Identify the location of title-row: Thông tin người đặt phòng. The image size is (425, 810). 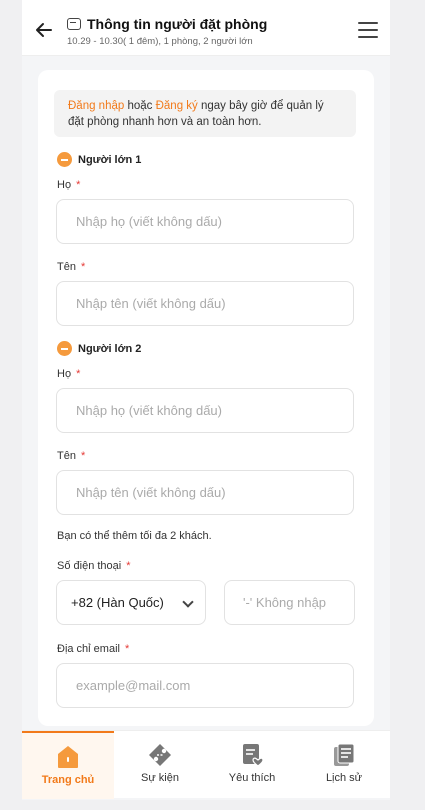
(167, 24).